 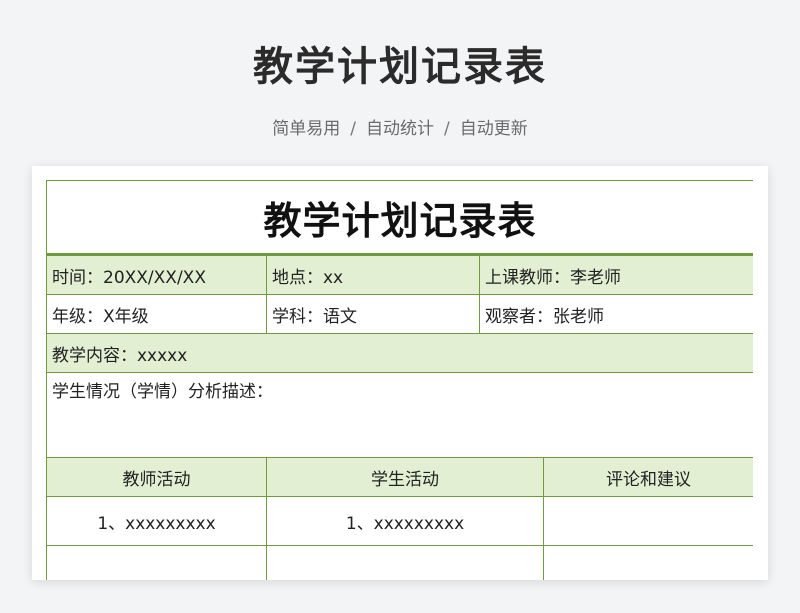 I want to click on page-title: 教学计划记录表, so click(x=400, y=67).